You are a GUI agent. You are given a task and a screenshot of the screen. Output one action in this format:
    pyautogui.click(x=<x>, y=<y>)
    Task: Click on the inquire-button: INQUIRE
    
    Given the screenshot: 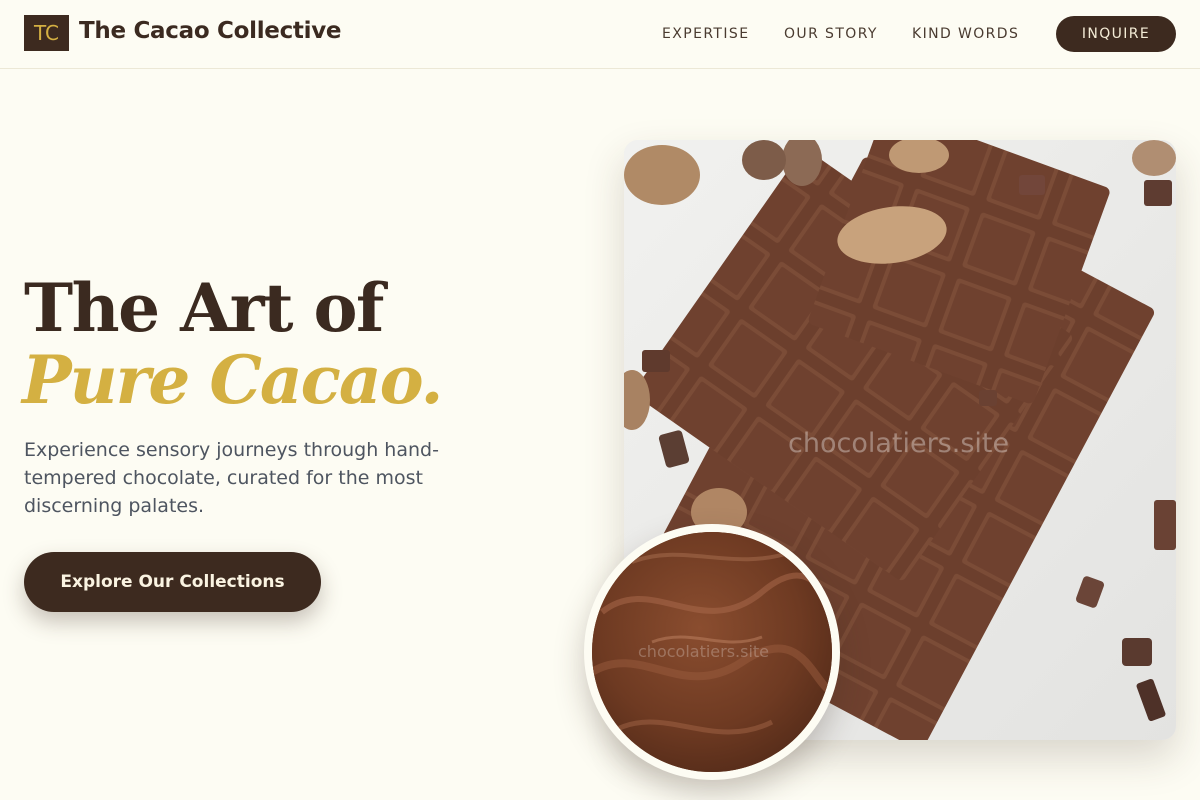 What is the action you would take?
    pyautogui.click(x=1116, y=34)
    